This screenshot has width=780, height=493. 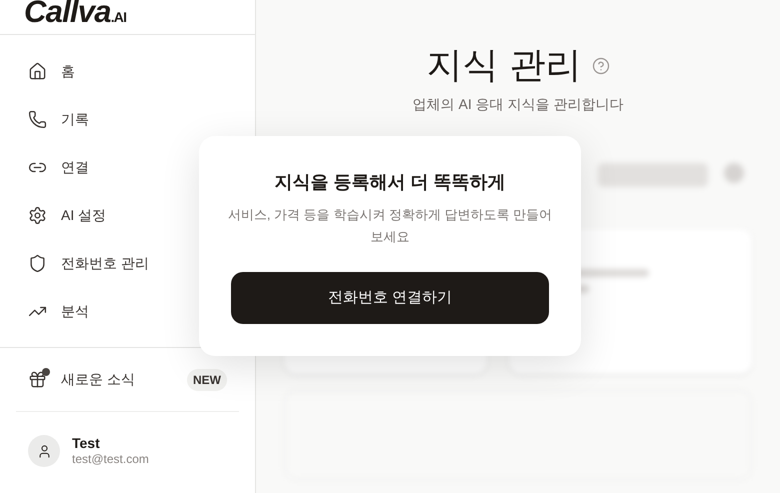 I want to click on phone-icon, so click(x=37, y=119).